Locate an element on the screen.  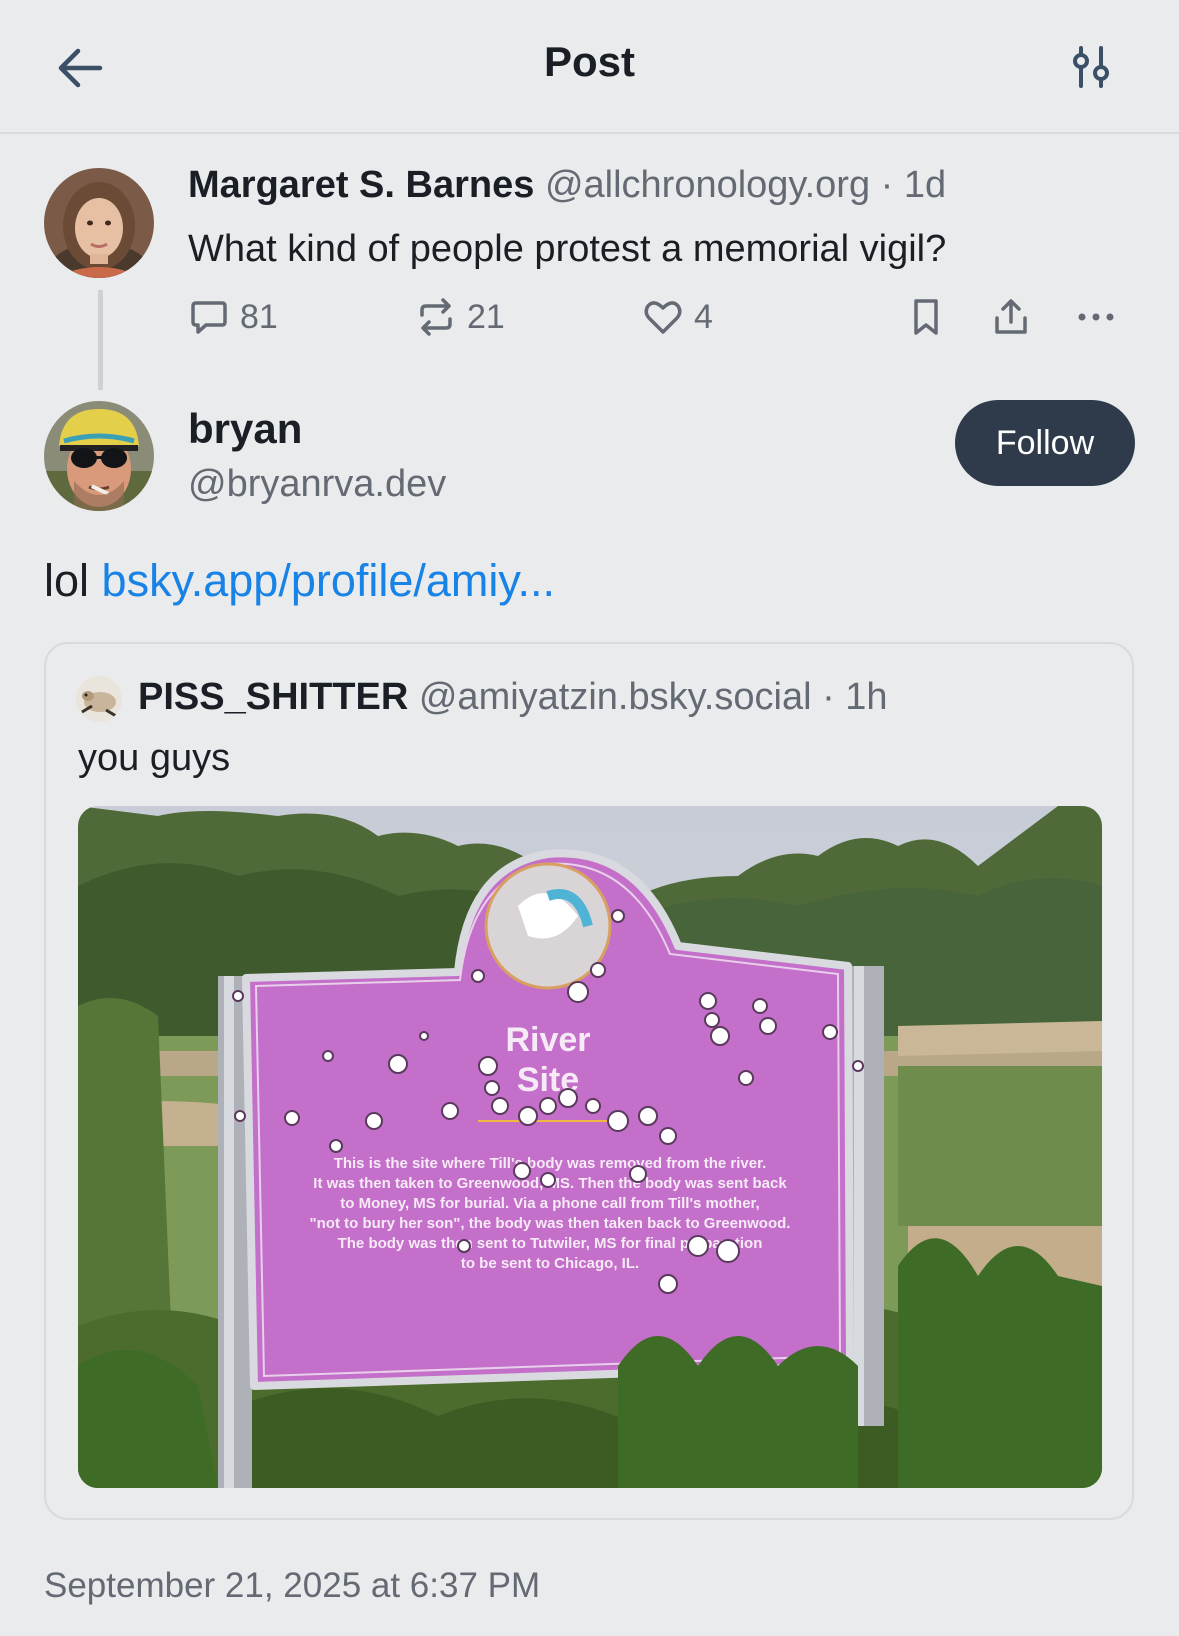
ellipsis-icon is located at coordinates (1096, 317).